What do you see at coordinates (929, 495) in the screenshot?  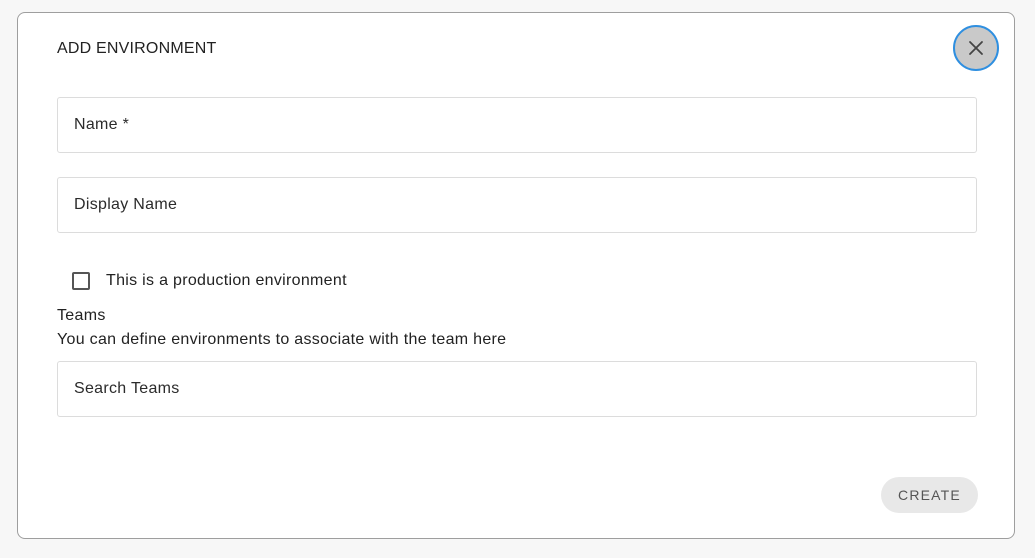 I see `create-button: CREATE` at bounding box center [929, 495].